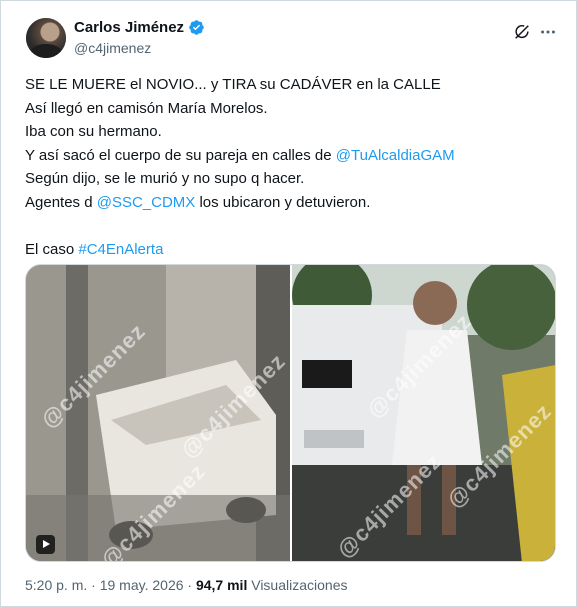 This screenshot has width=577, height=607. What do you see at coordinates (283, 202) in the screenshot?
I see `tweet-text-segment: los ubicaron y detuvieron.` at bounding box center [283, 202].